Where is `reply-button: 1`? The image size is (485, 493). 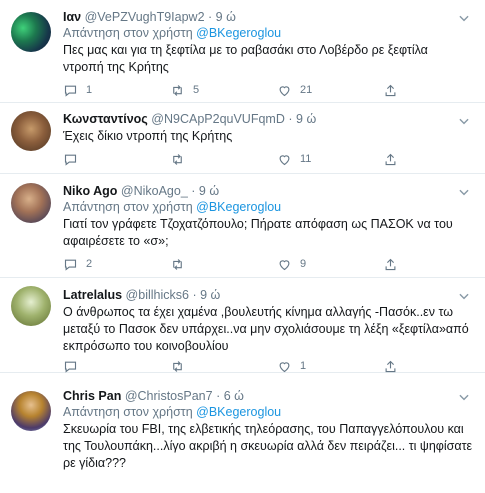 reply-button: 1 is located at coordinates (77, 90).